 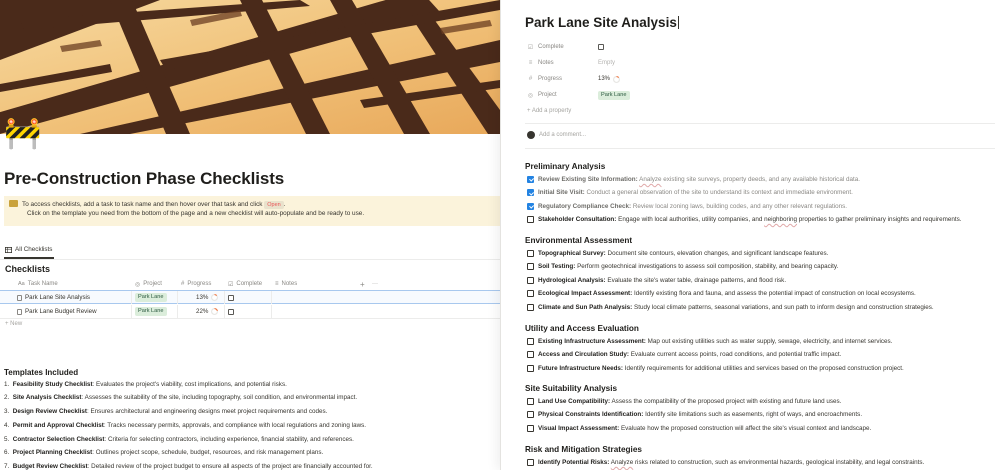 I want to click on project-tag: Park Lane, so click(x=151, y=297).